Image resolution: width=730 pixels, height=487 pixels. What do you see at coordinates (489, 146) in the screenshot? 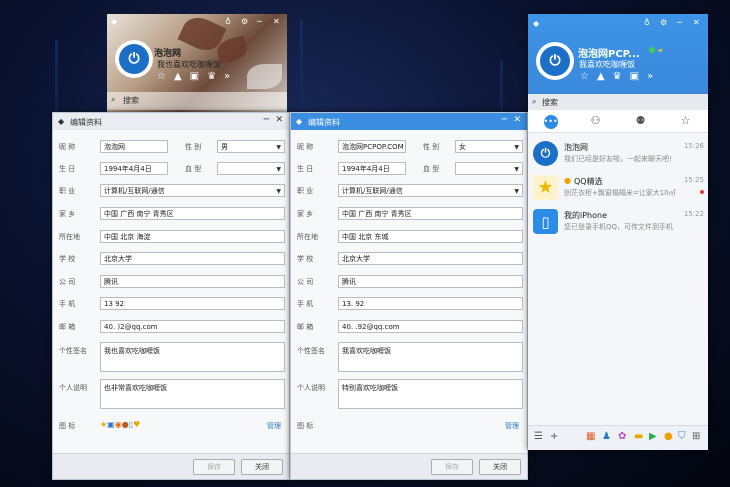
I see `gender-select: 女` at bounding box center [489, 146].